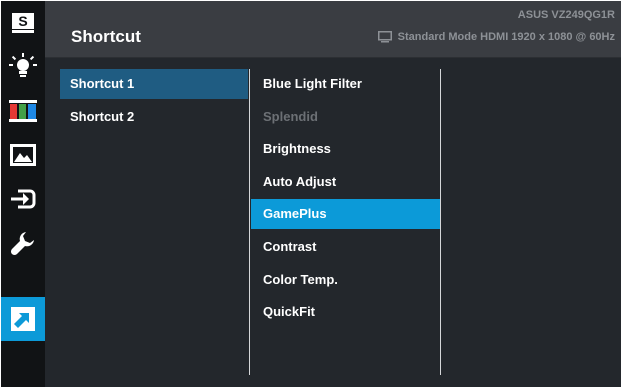 The height and width of the screenshot is (388, 622). I want to click on page-title: Shortcut, so click(106, 36).